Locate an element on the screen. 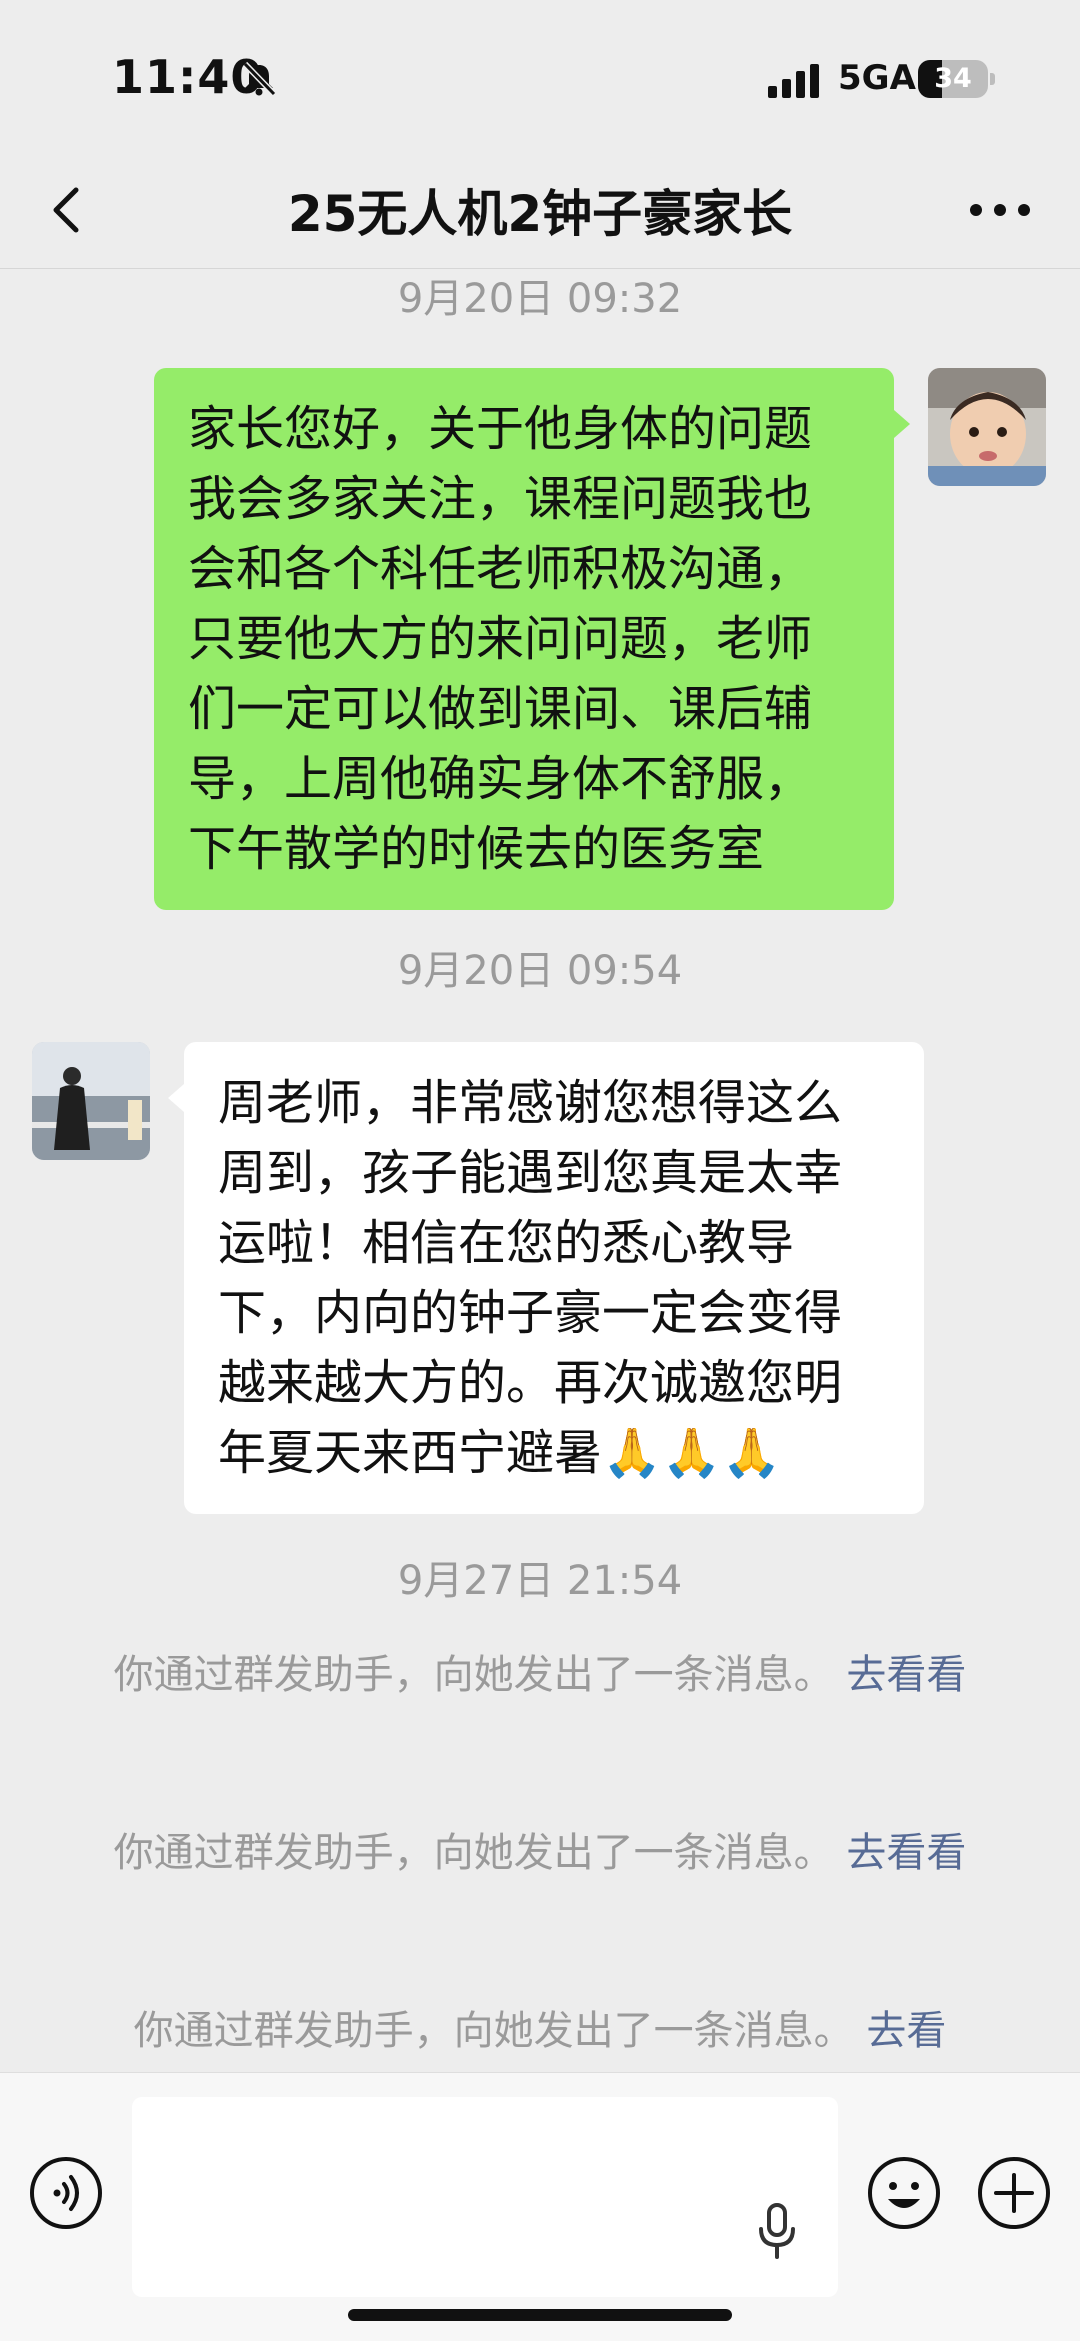  message-line: 们一定可以做到课间、课后辅 is located at coordinates (500, 709).